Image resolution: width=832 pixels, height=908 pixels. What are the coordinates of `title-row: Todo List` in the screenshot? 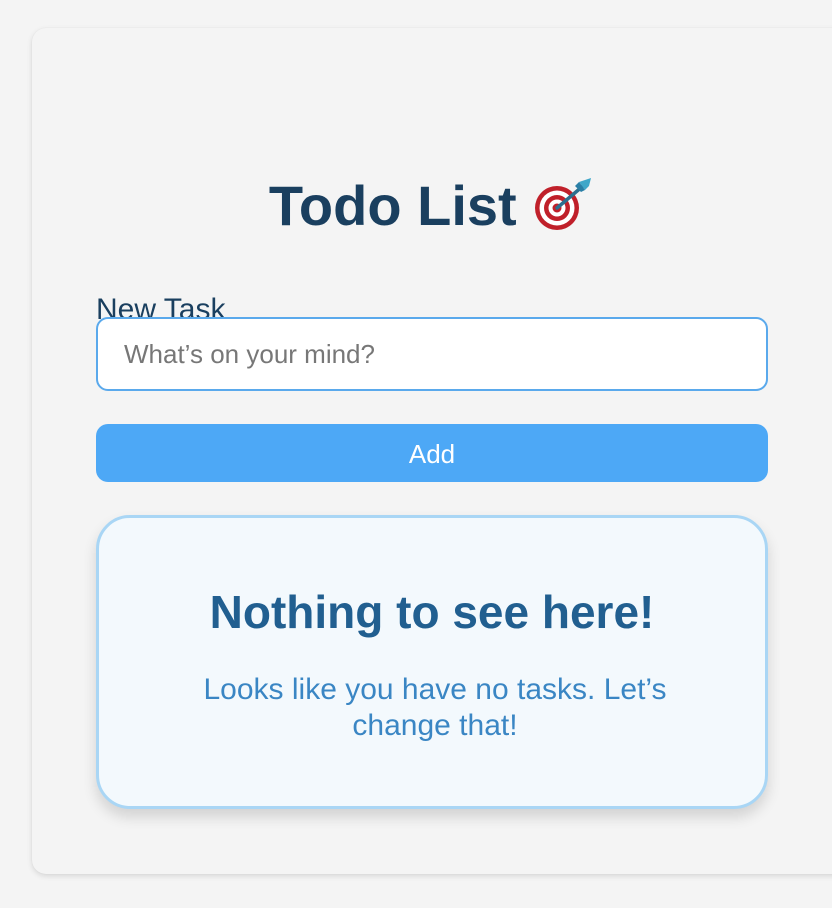 It's located at (432, 206).